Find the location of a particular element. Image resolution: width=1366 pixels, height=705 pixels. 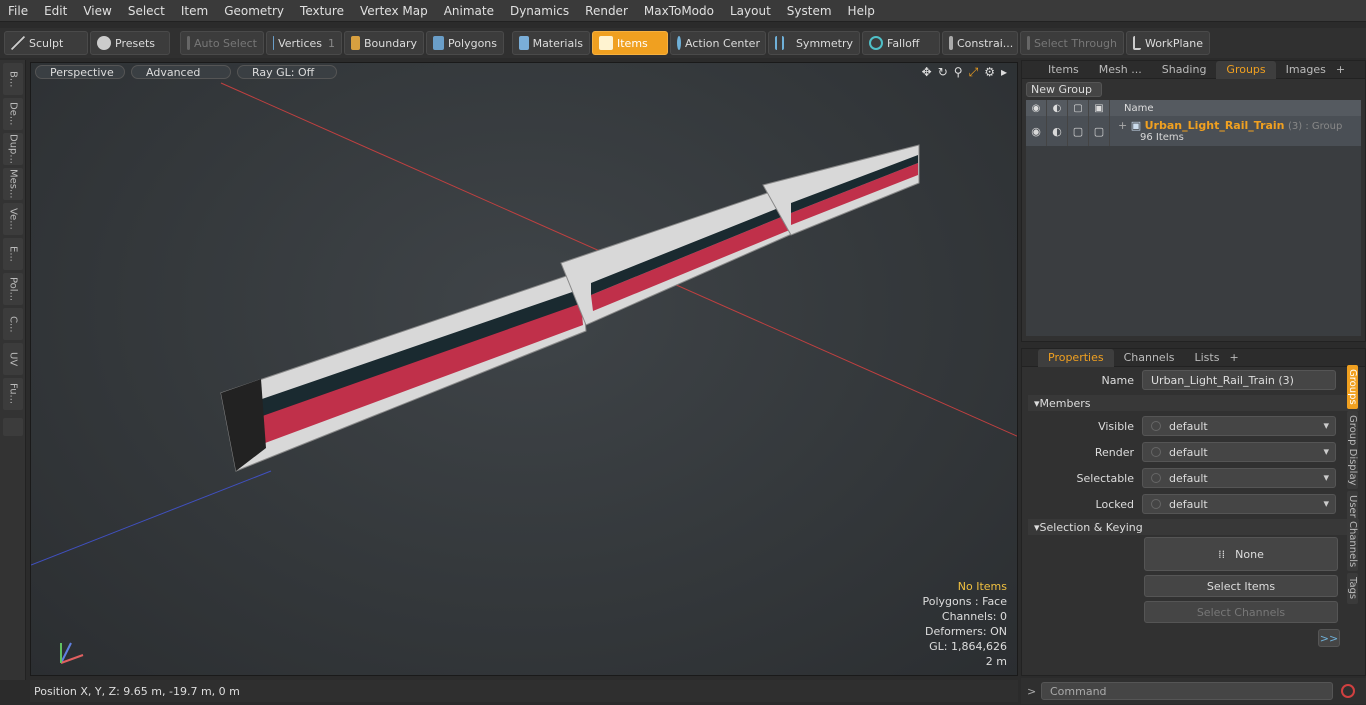

expand-icon: + is located at coordinates (1124, 125).